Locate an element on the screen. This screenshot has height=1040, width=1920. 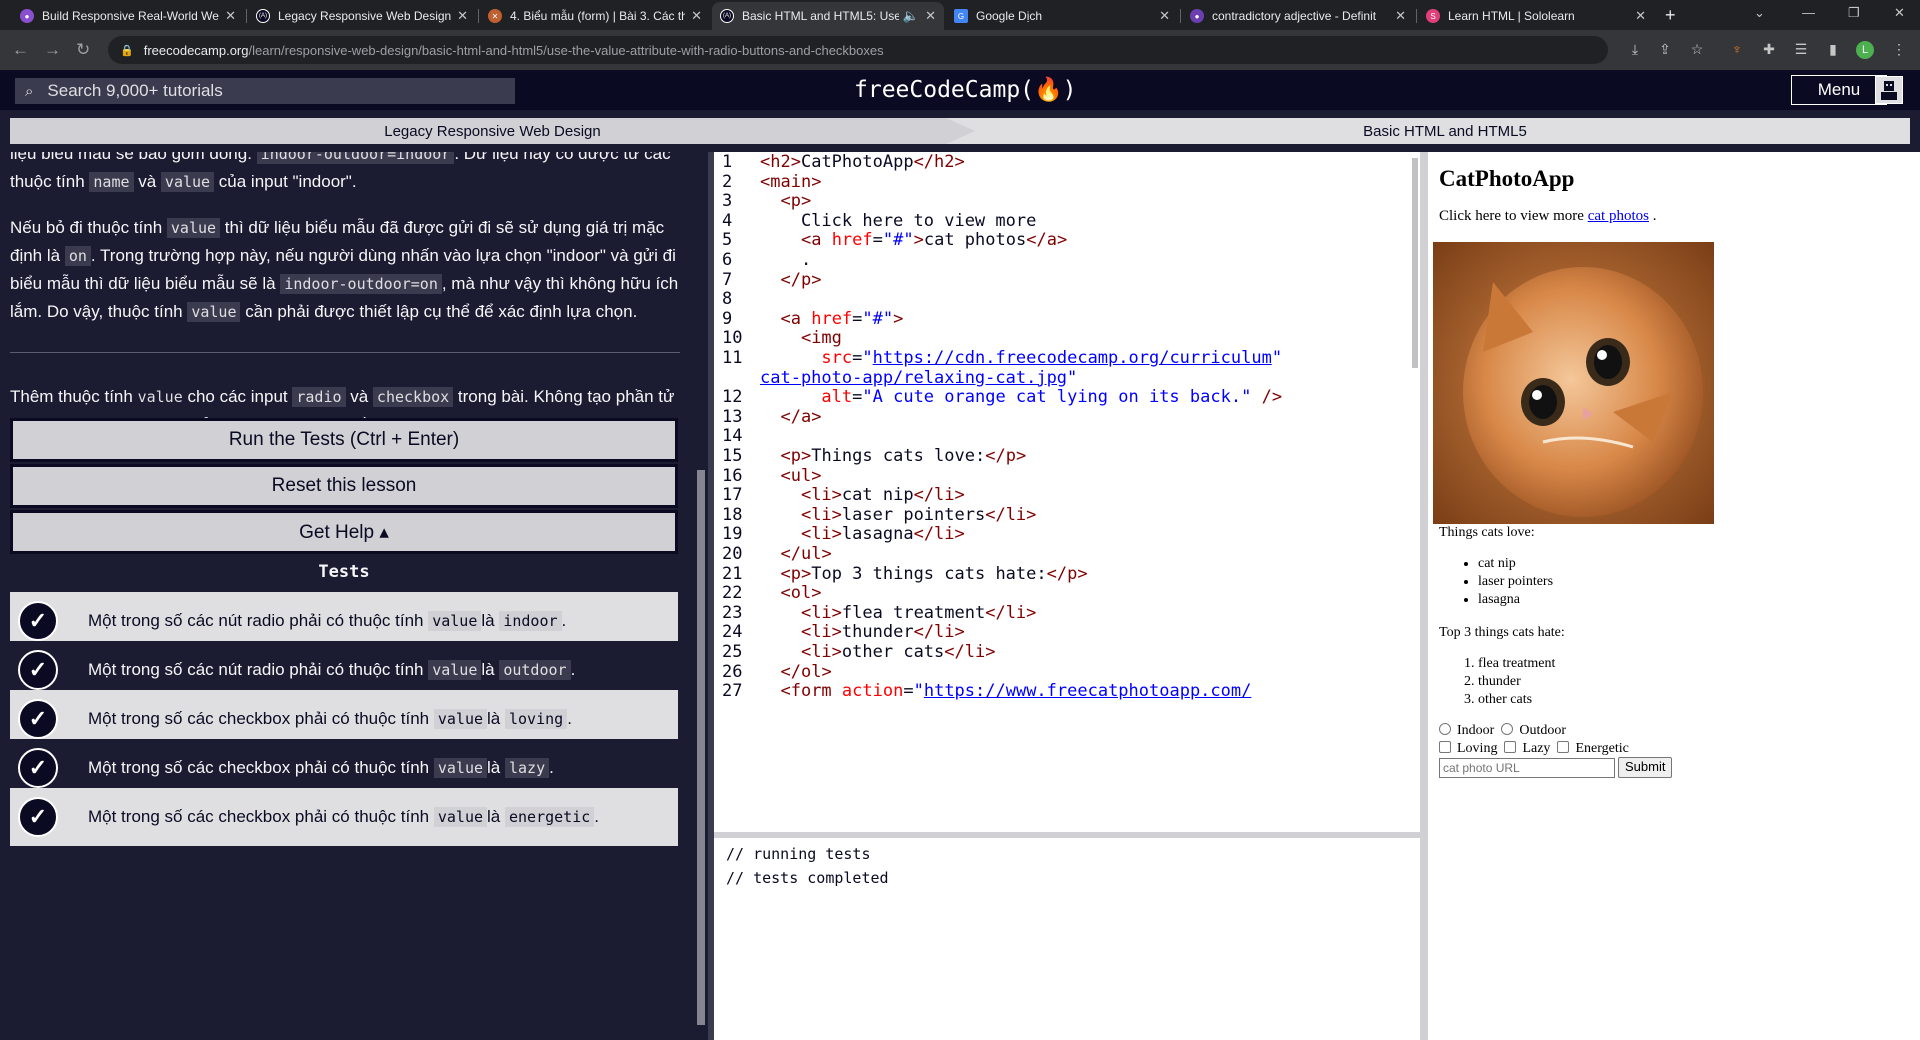
code-line: <ol> is located at coordinates (790, 593).